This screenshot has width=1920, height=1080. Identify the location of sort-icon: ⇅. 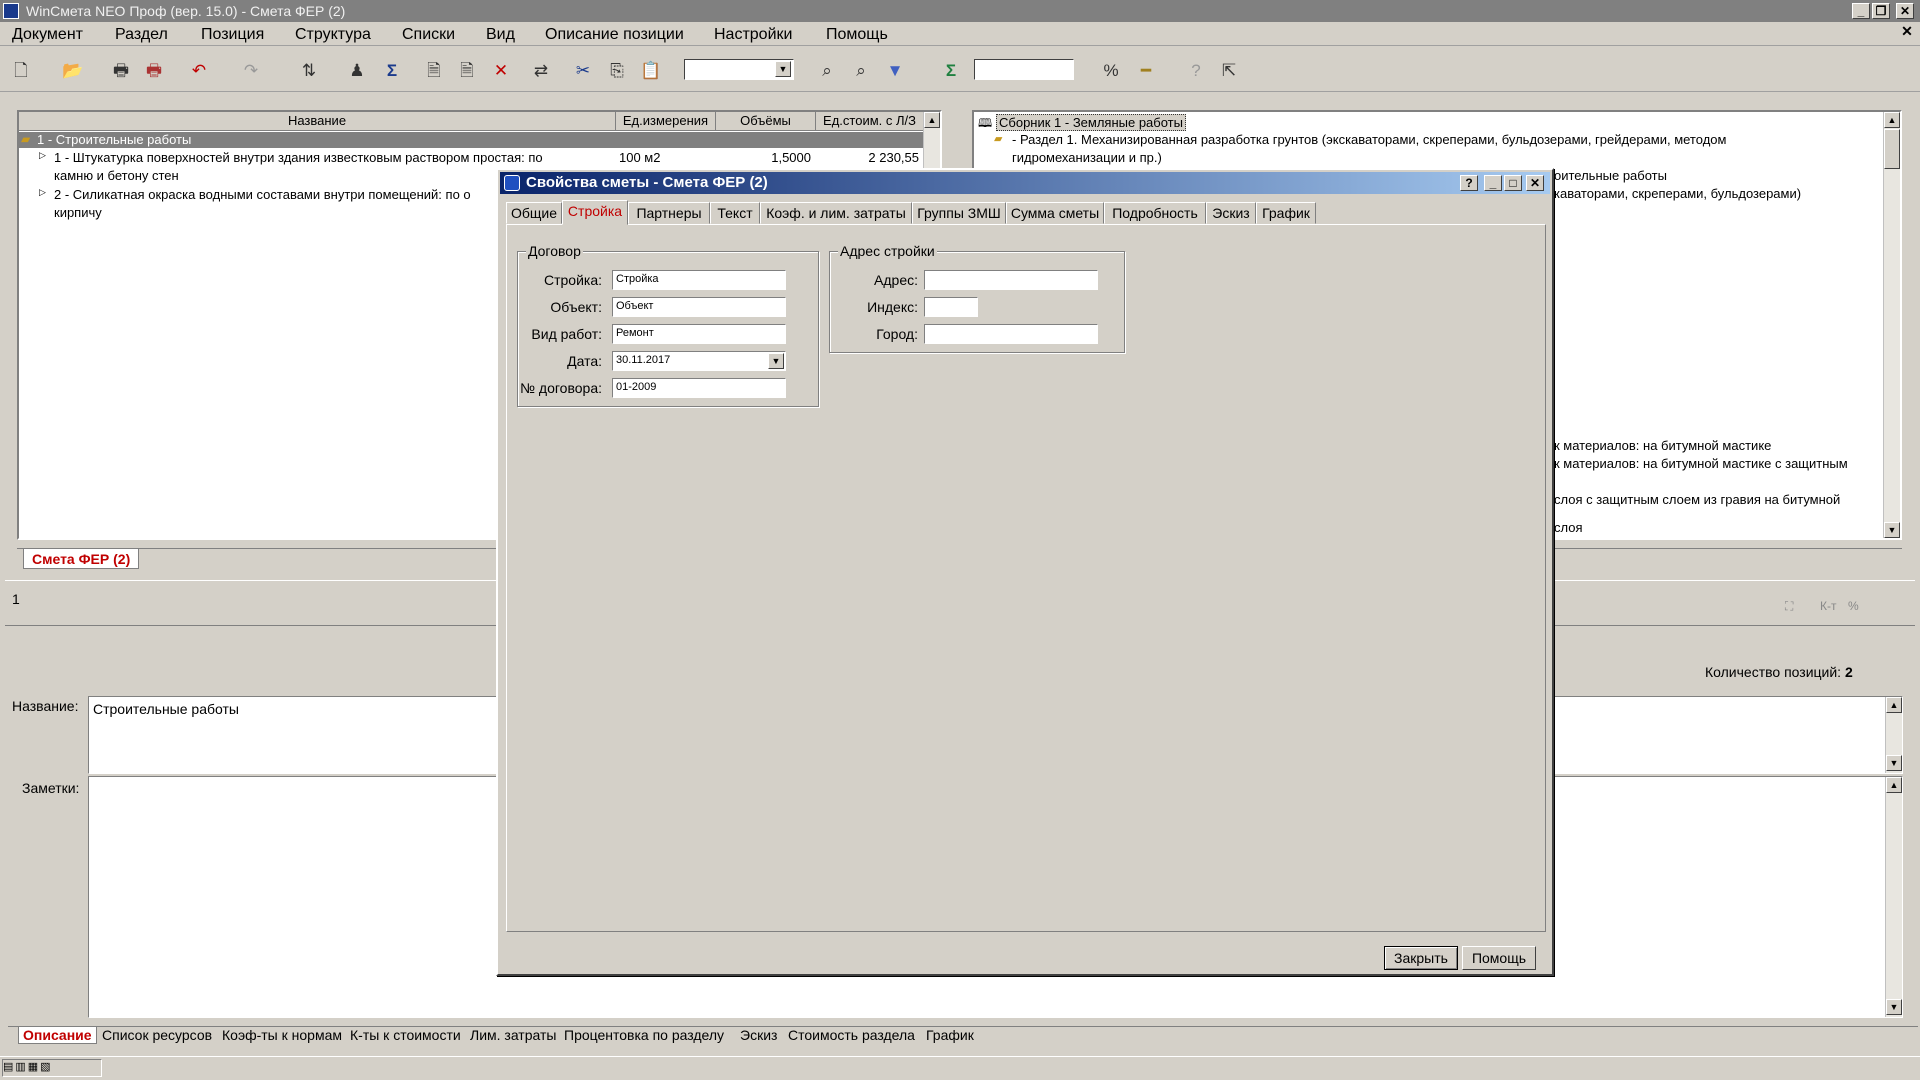
(309, 71).